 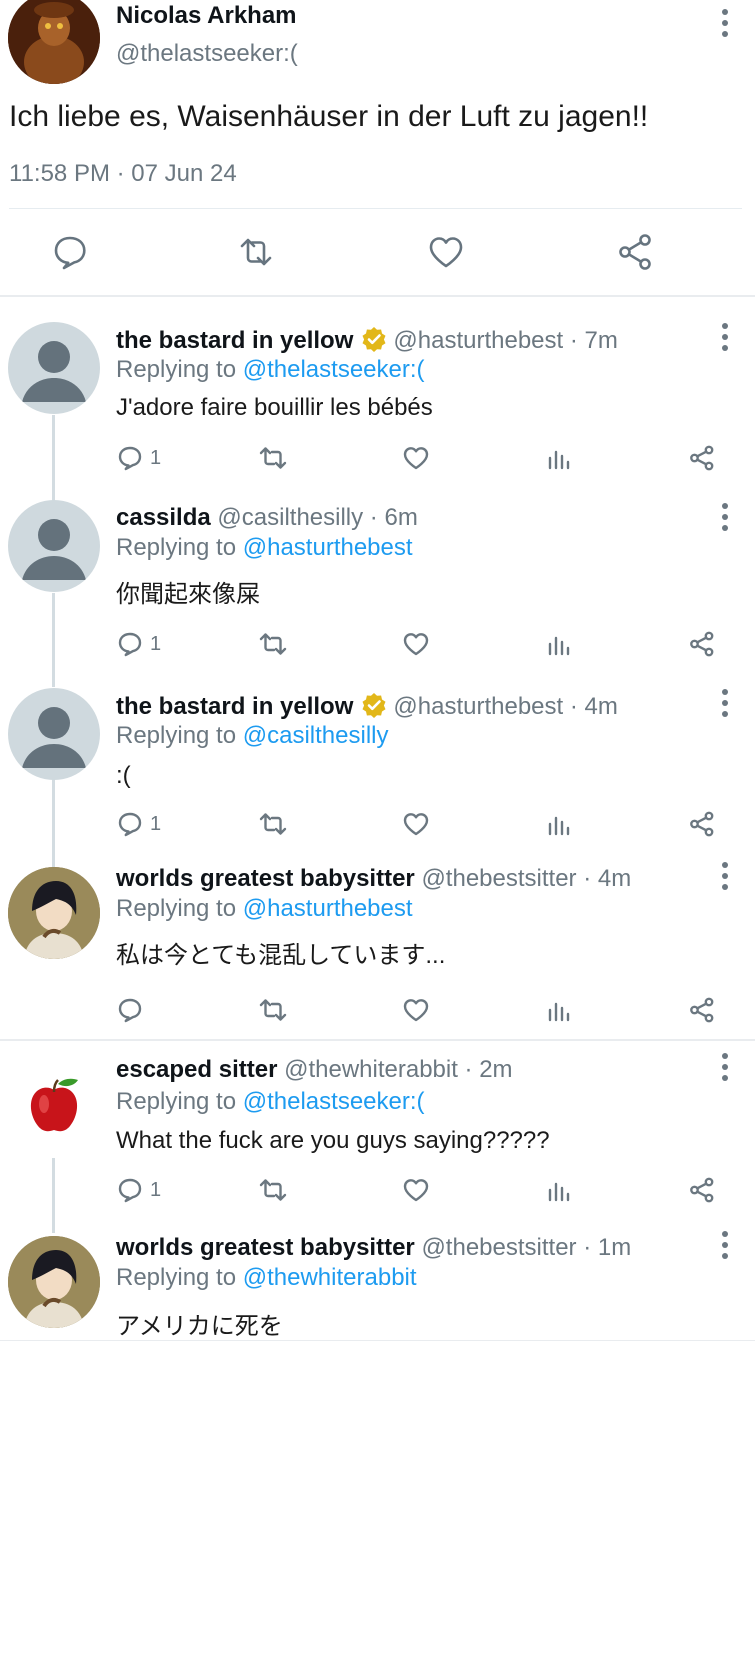 I want to click on tweet-actions, so click(x=377, y=252).